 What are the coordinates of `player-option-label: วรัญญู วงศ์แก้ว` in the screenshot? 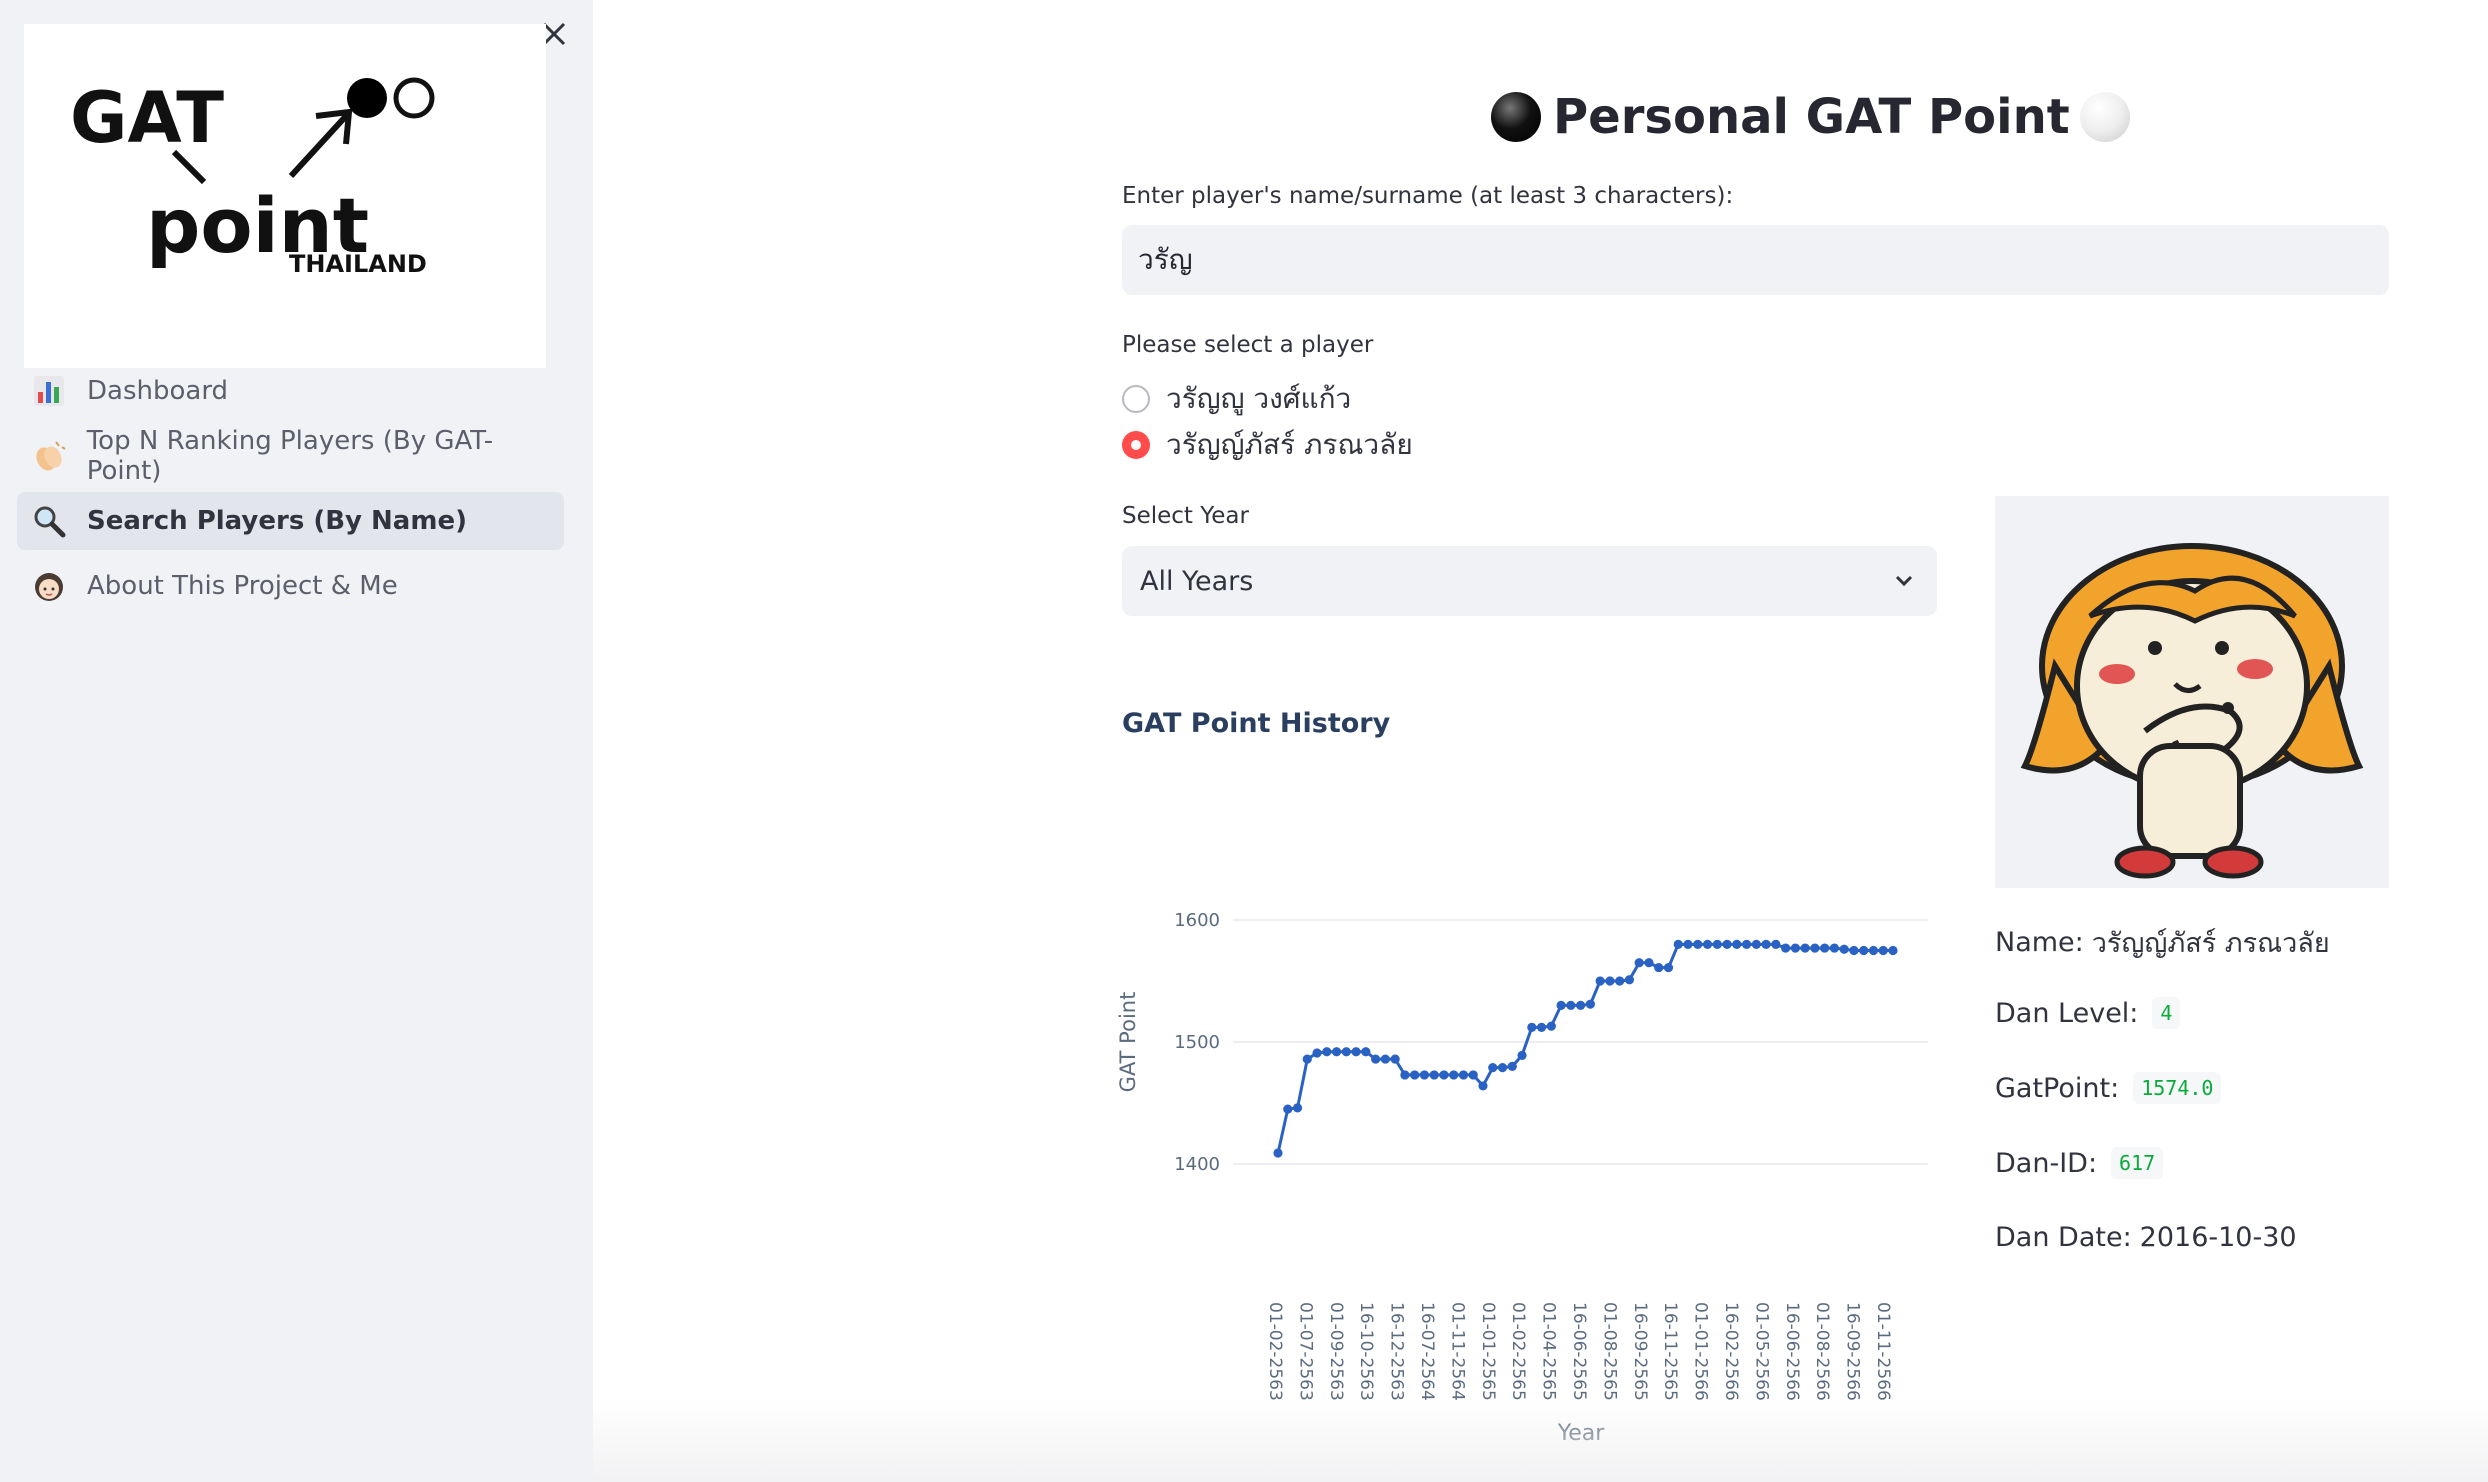 It's located at (1259, 398).